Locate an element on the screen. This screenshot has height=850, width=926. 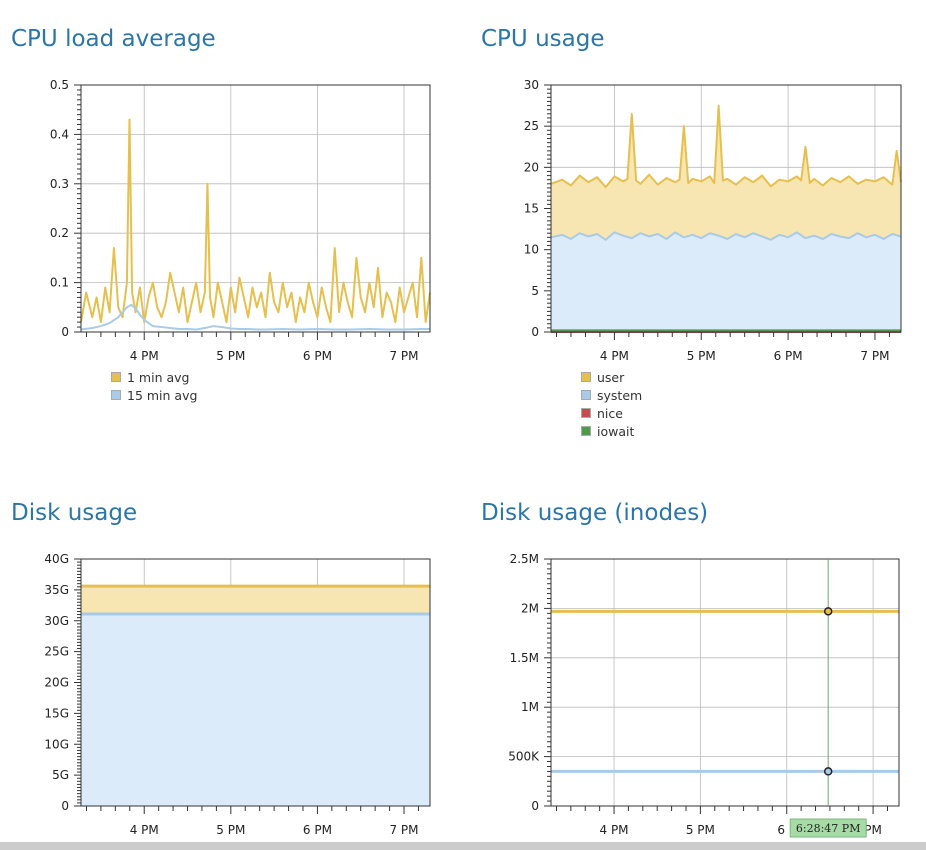
y-tick-label: 1M is located at coordinates (530, 707).